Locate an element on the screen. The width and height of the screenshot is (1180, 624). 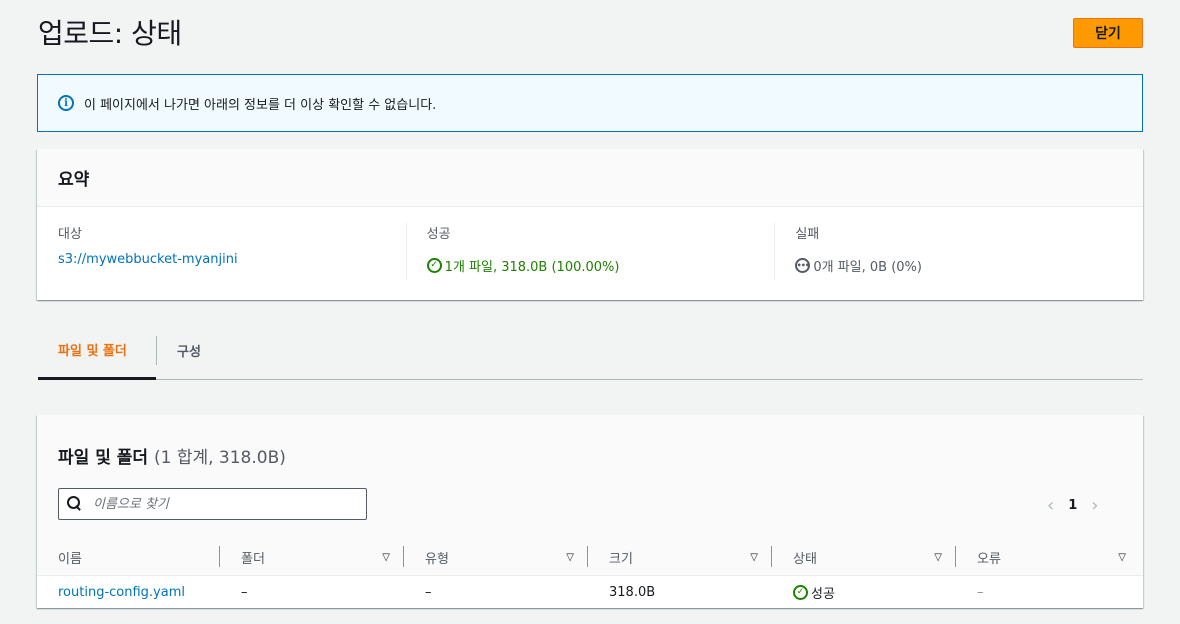
column-header-folder: 폴더 ▽ is located at coordinates (312, 557).